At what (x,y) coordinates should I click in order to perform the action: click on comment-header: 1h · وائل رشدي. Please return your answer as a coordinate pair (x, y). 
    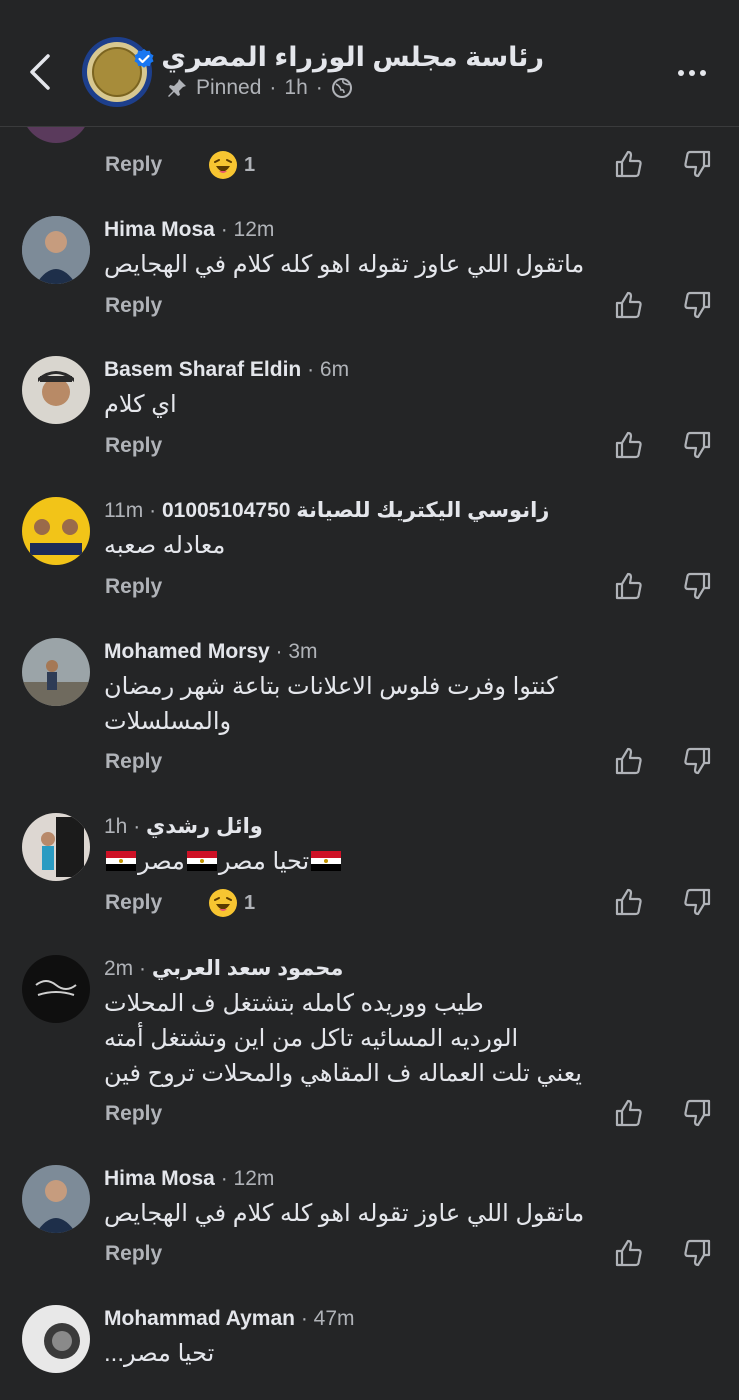
    Looking at the image, I should click on (183, 827).